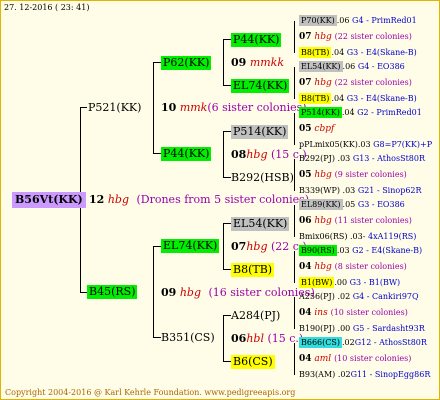  Describe the element at coordinates (186, 63) in the screenshot. I see `gen2a-top: P62(KK)` at that location.